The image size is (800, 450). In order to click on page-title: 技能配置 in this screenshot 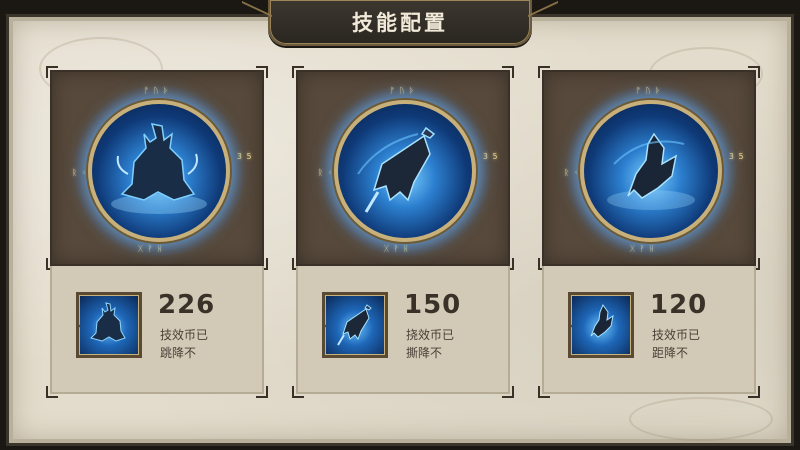, I will do `click(400, 23)`.